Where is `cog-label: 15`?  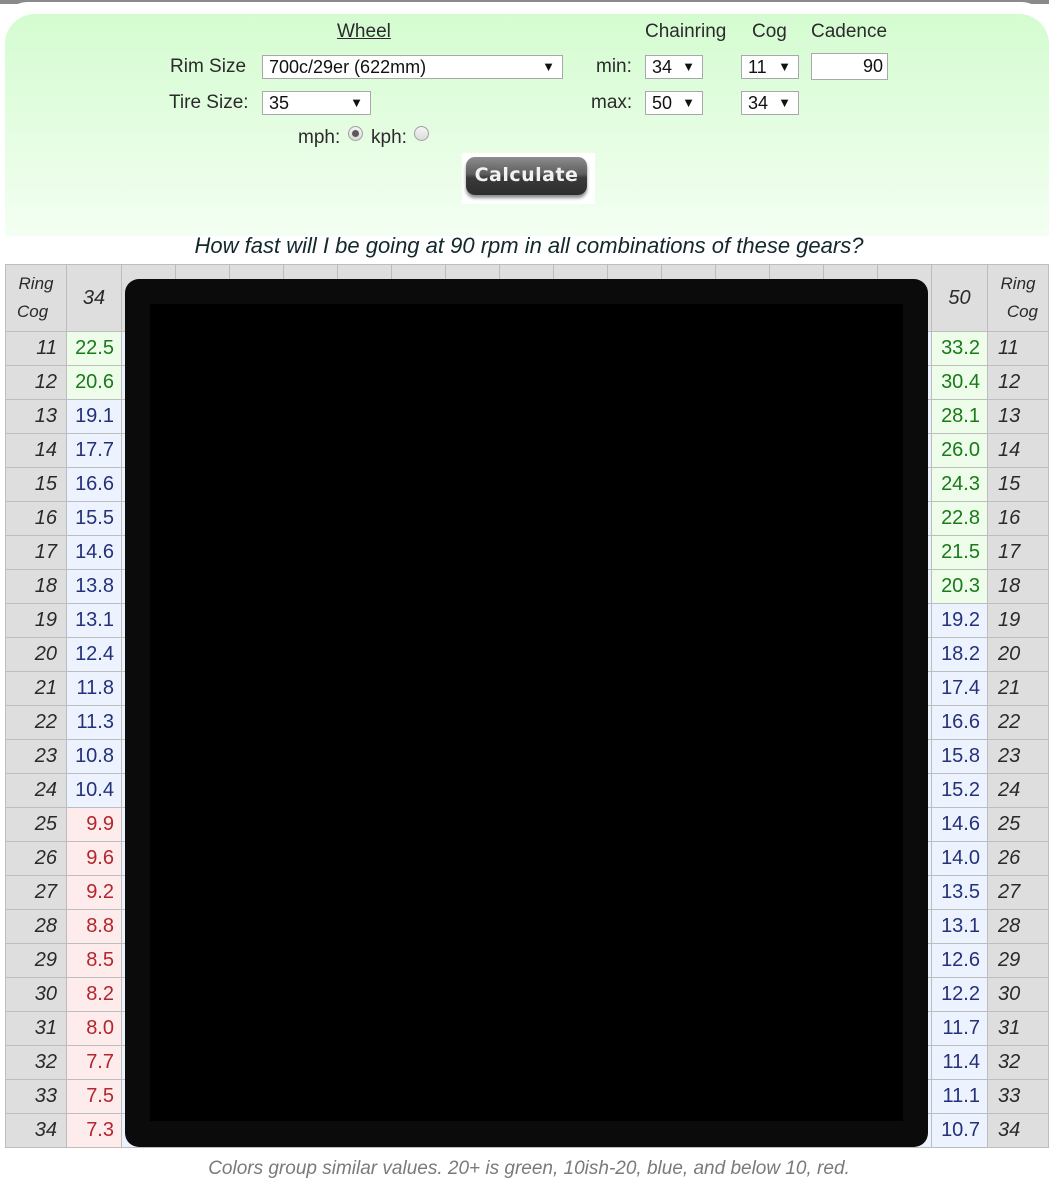 cog-label: 15 is located at coordinates (1018, 484).